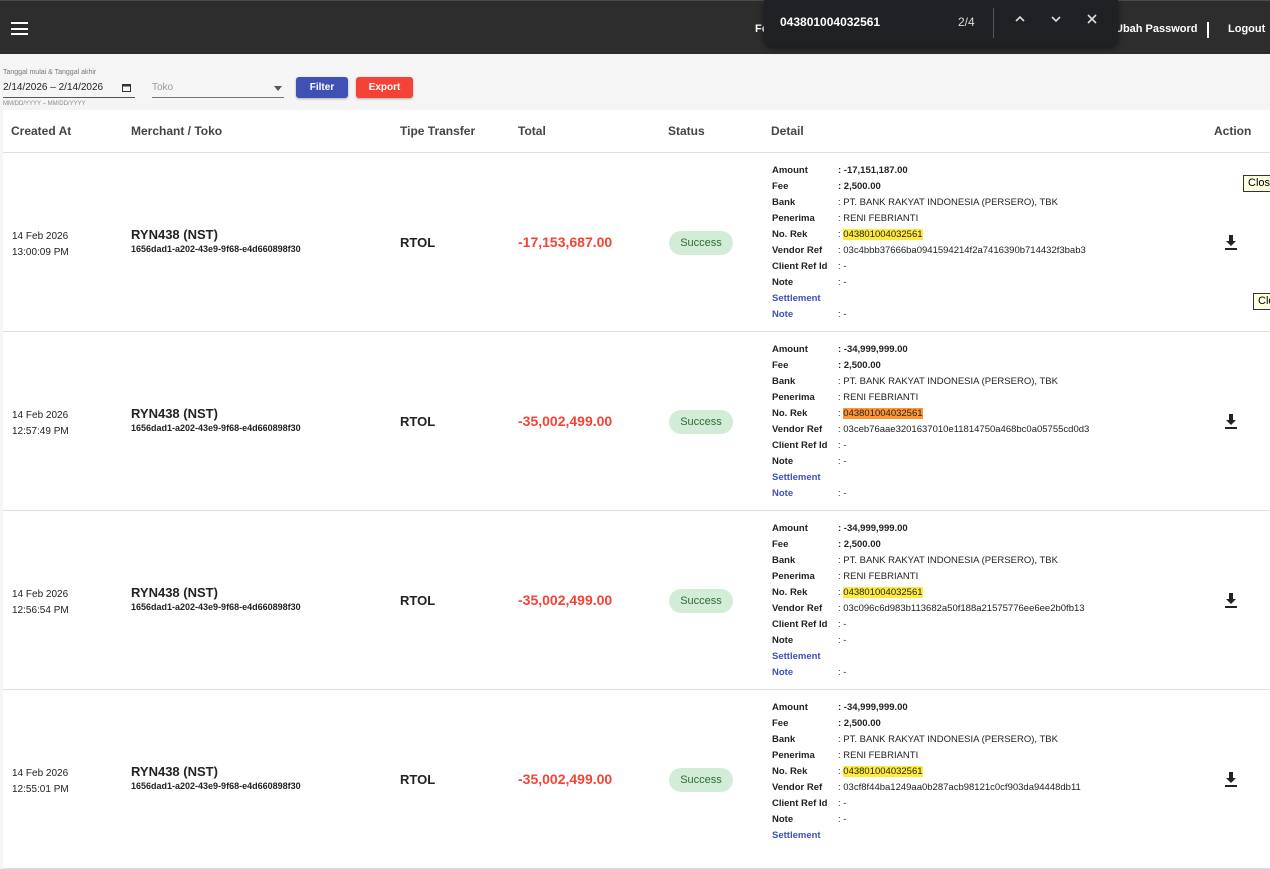 The image size is (1270, 869). What do you see at coordinates (993, 23) in the screenshot?
I see `find-divider` at bounding box center [993, 23].